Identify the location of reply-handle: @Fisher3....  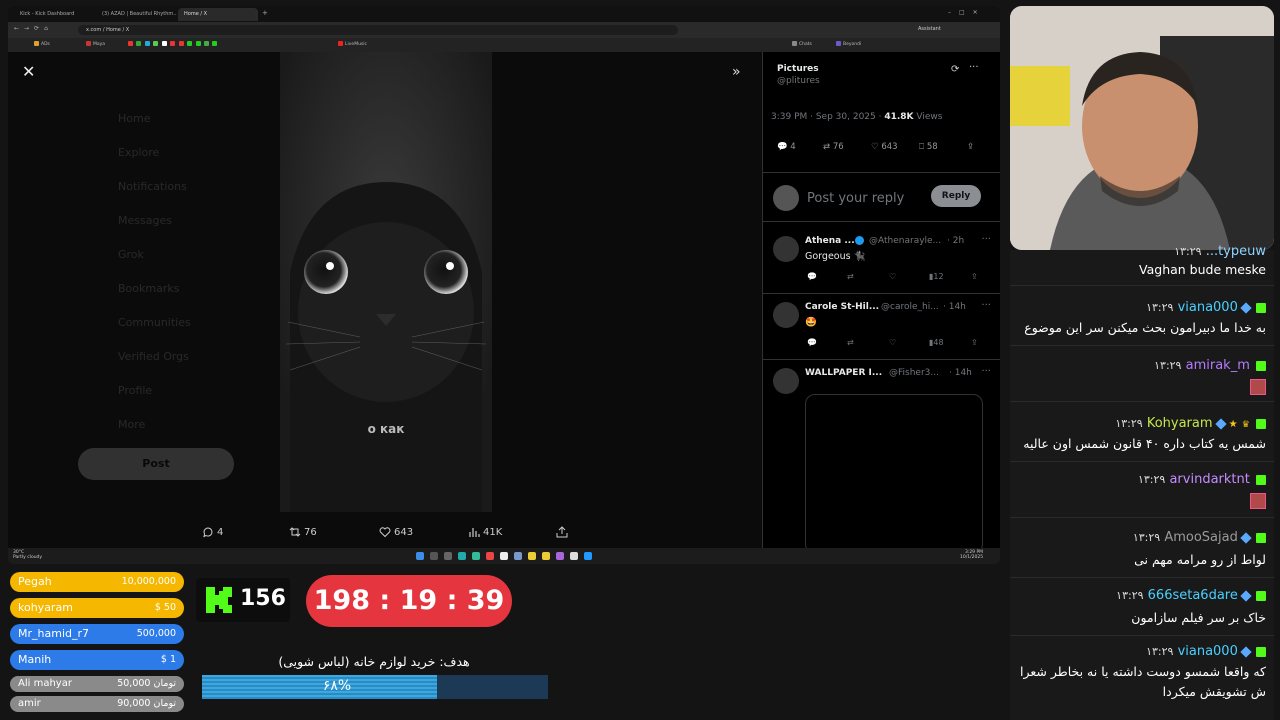
(914, 373).